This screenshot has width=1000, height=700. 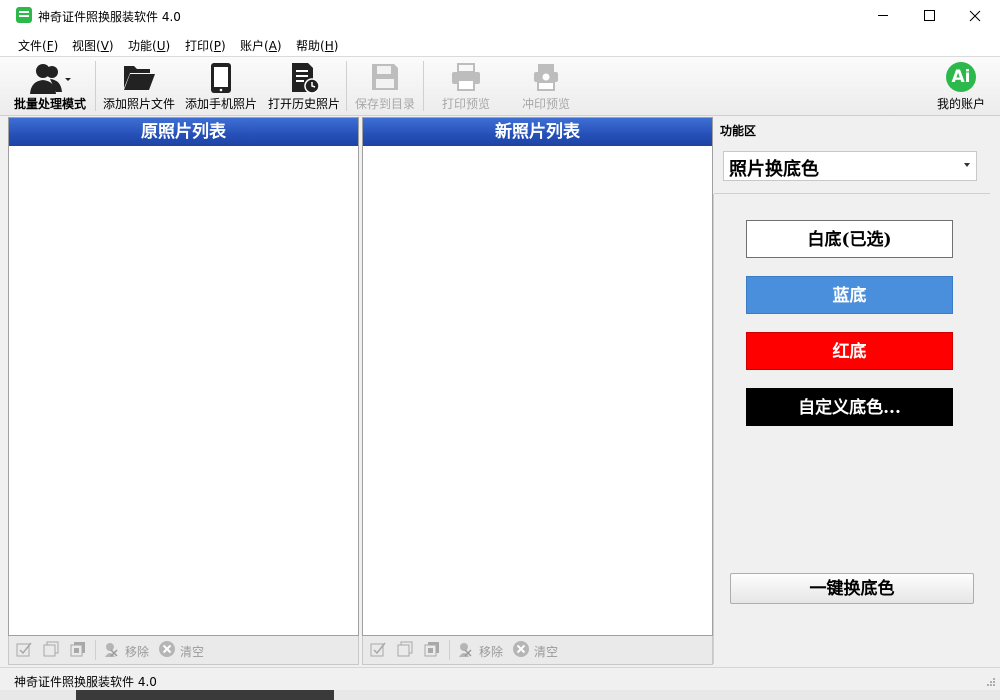 What do you see at coordinates (50, 79) in the screenshot?
I see `users-icon` at bounding box center [50, 79].